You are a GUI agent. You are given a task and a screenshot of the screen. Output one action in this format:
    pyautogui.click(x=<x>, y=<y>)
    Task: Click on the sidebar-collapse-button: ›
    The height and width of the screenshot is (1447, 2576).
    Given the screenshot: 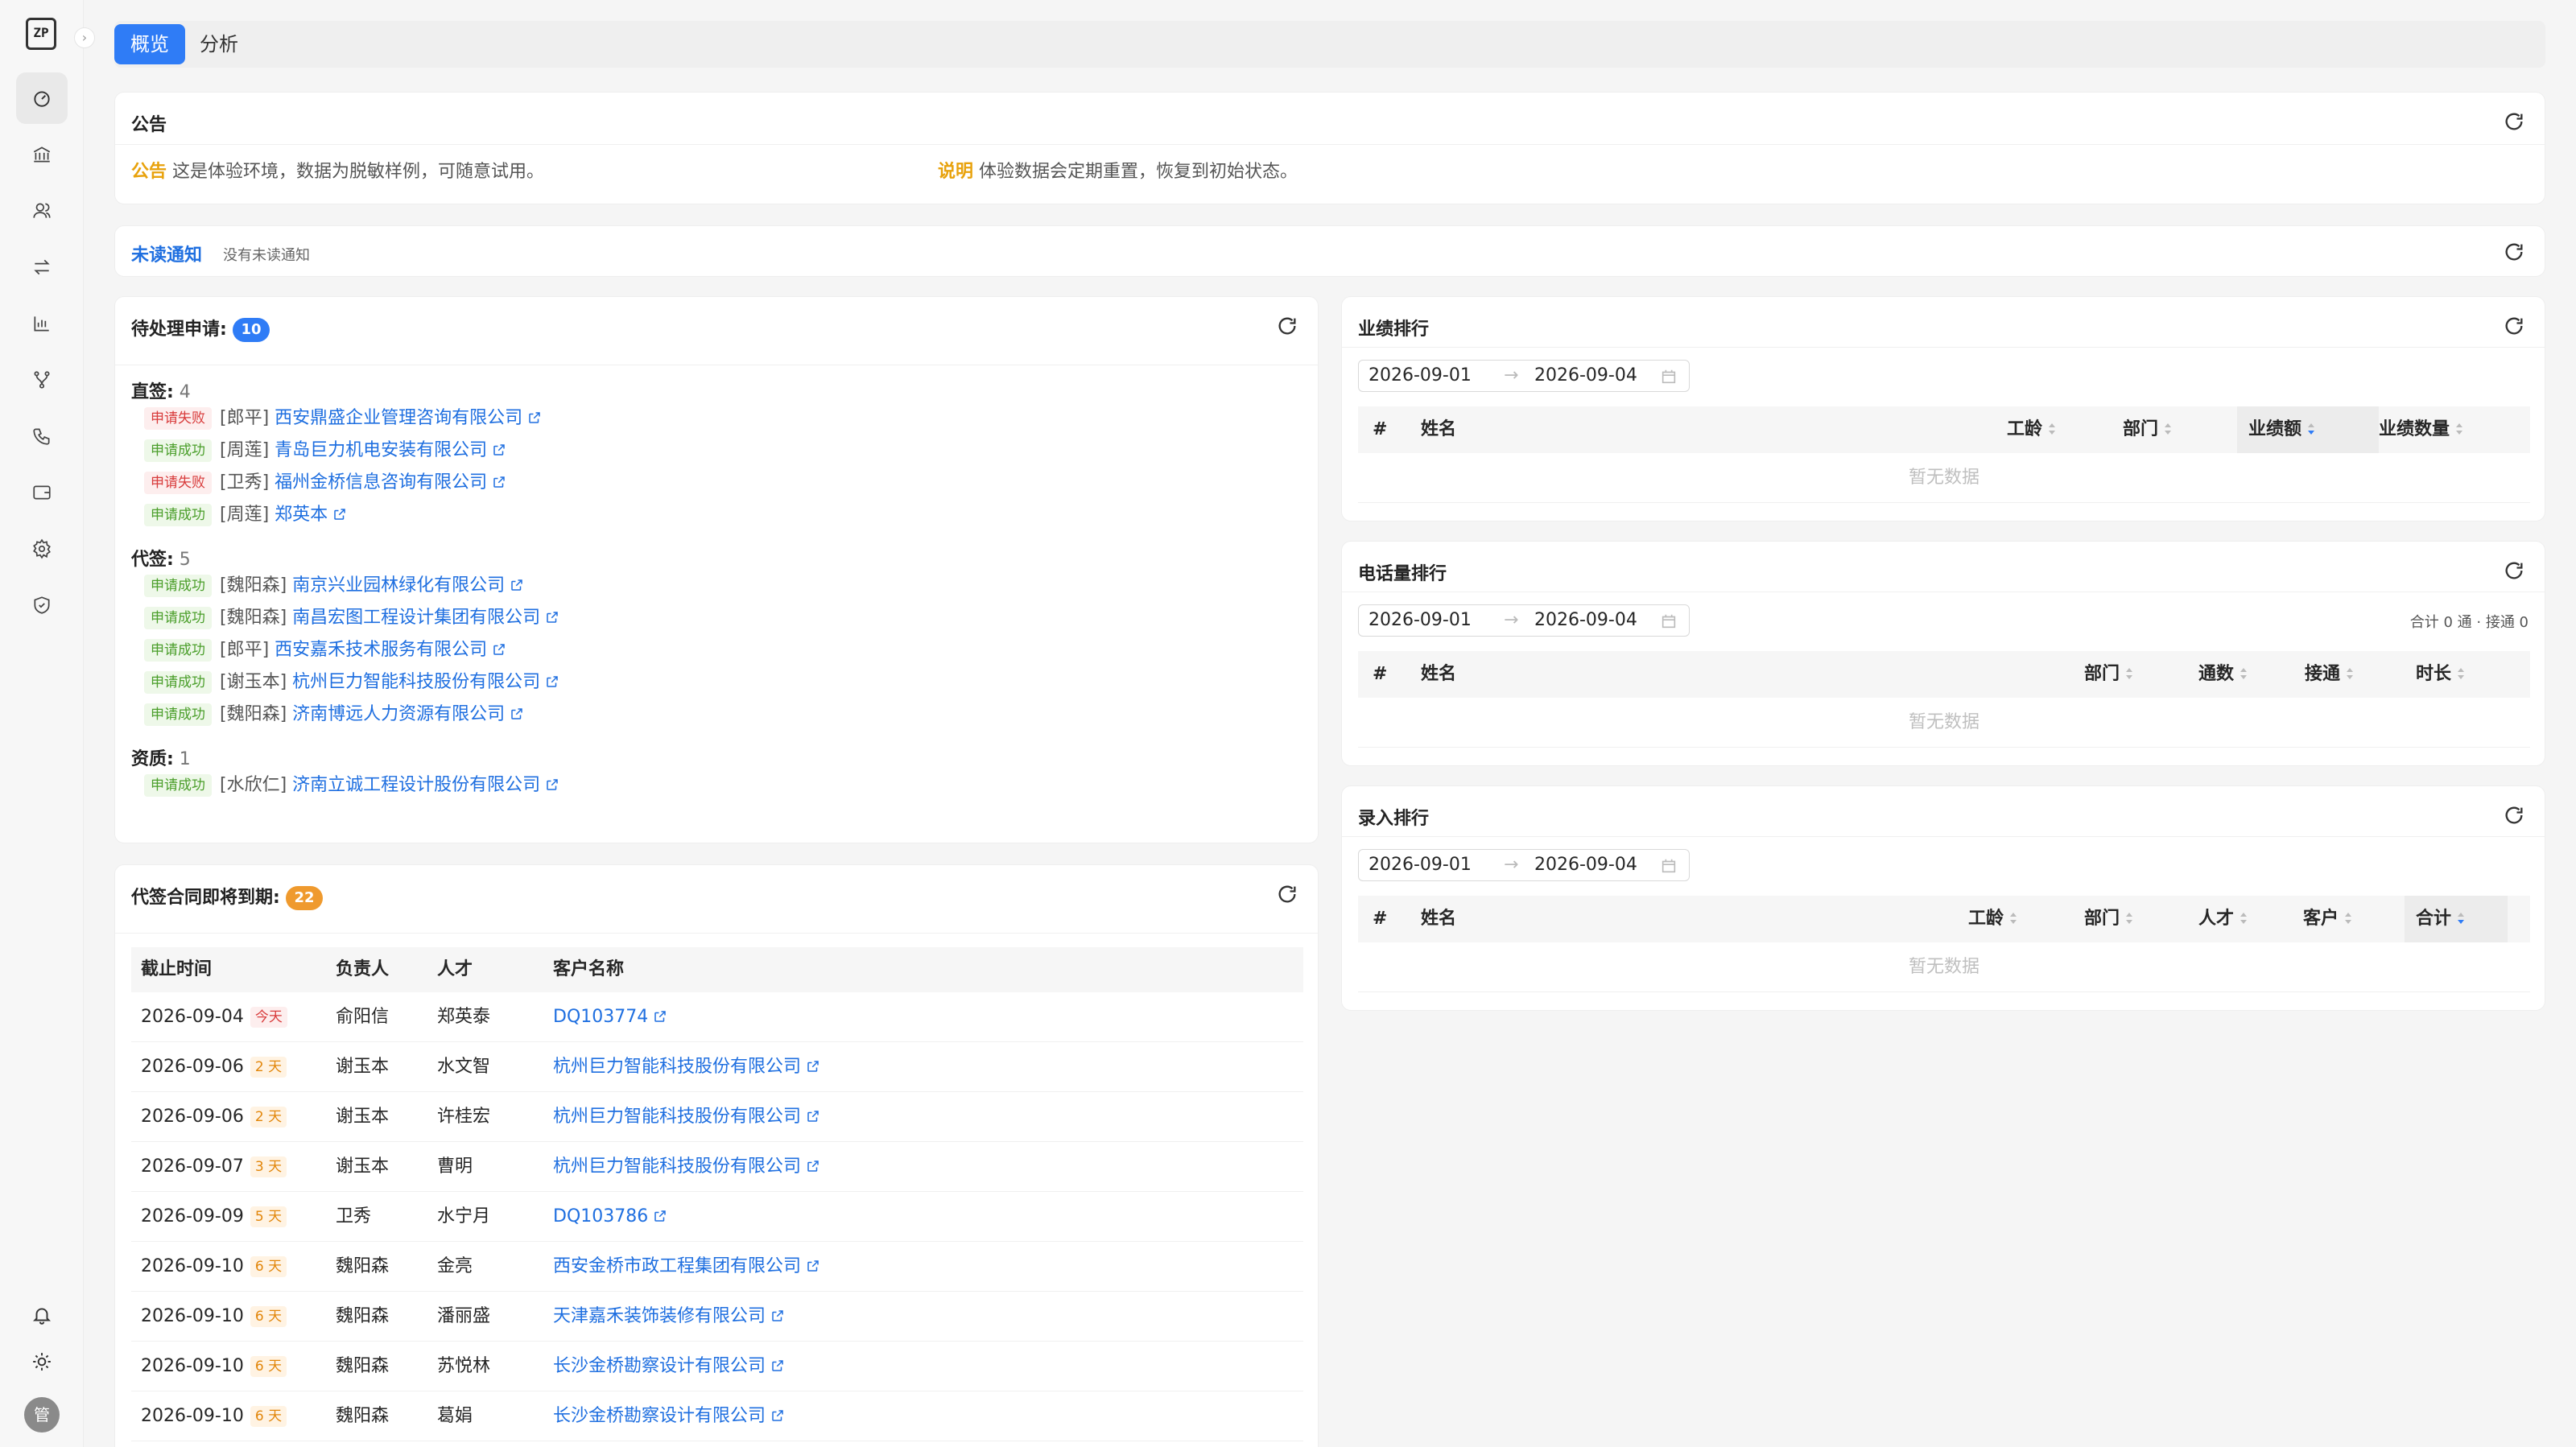 What is the action you would take?
    pyautogui.click(x=84, y=37)
    